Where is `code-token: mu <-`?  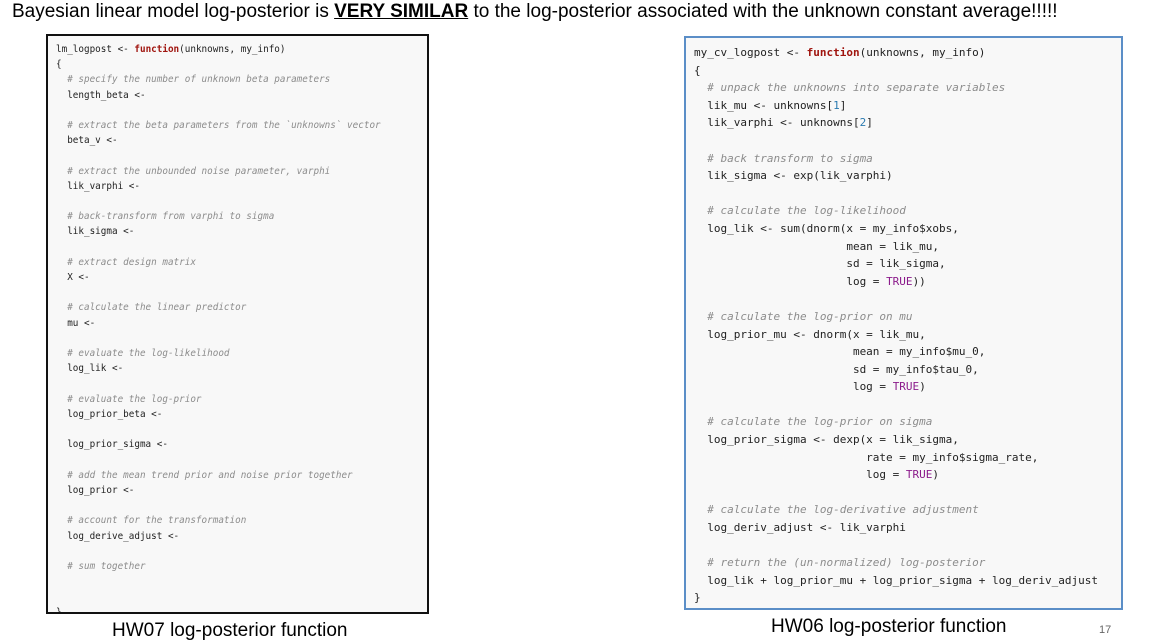 code-token: mu <- is located at coordinates (76, 323).